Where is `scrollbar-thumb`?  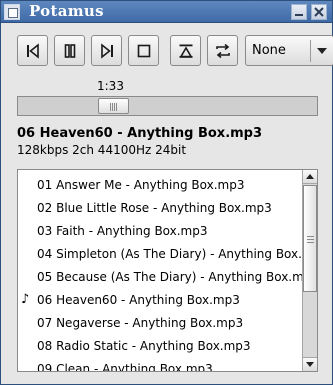 scrollbar-thumb is located at coordinates (310, 238).